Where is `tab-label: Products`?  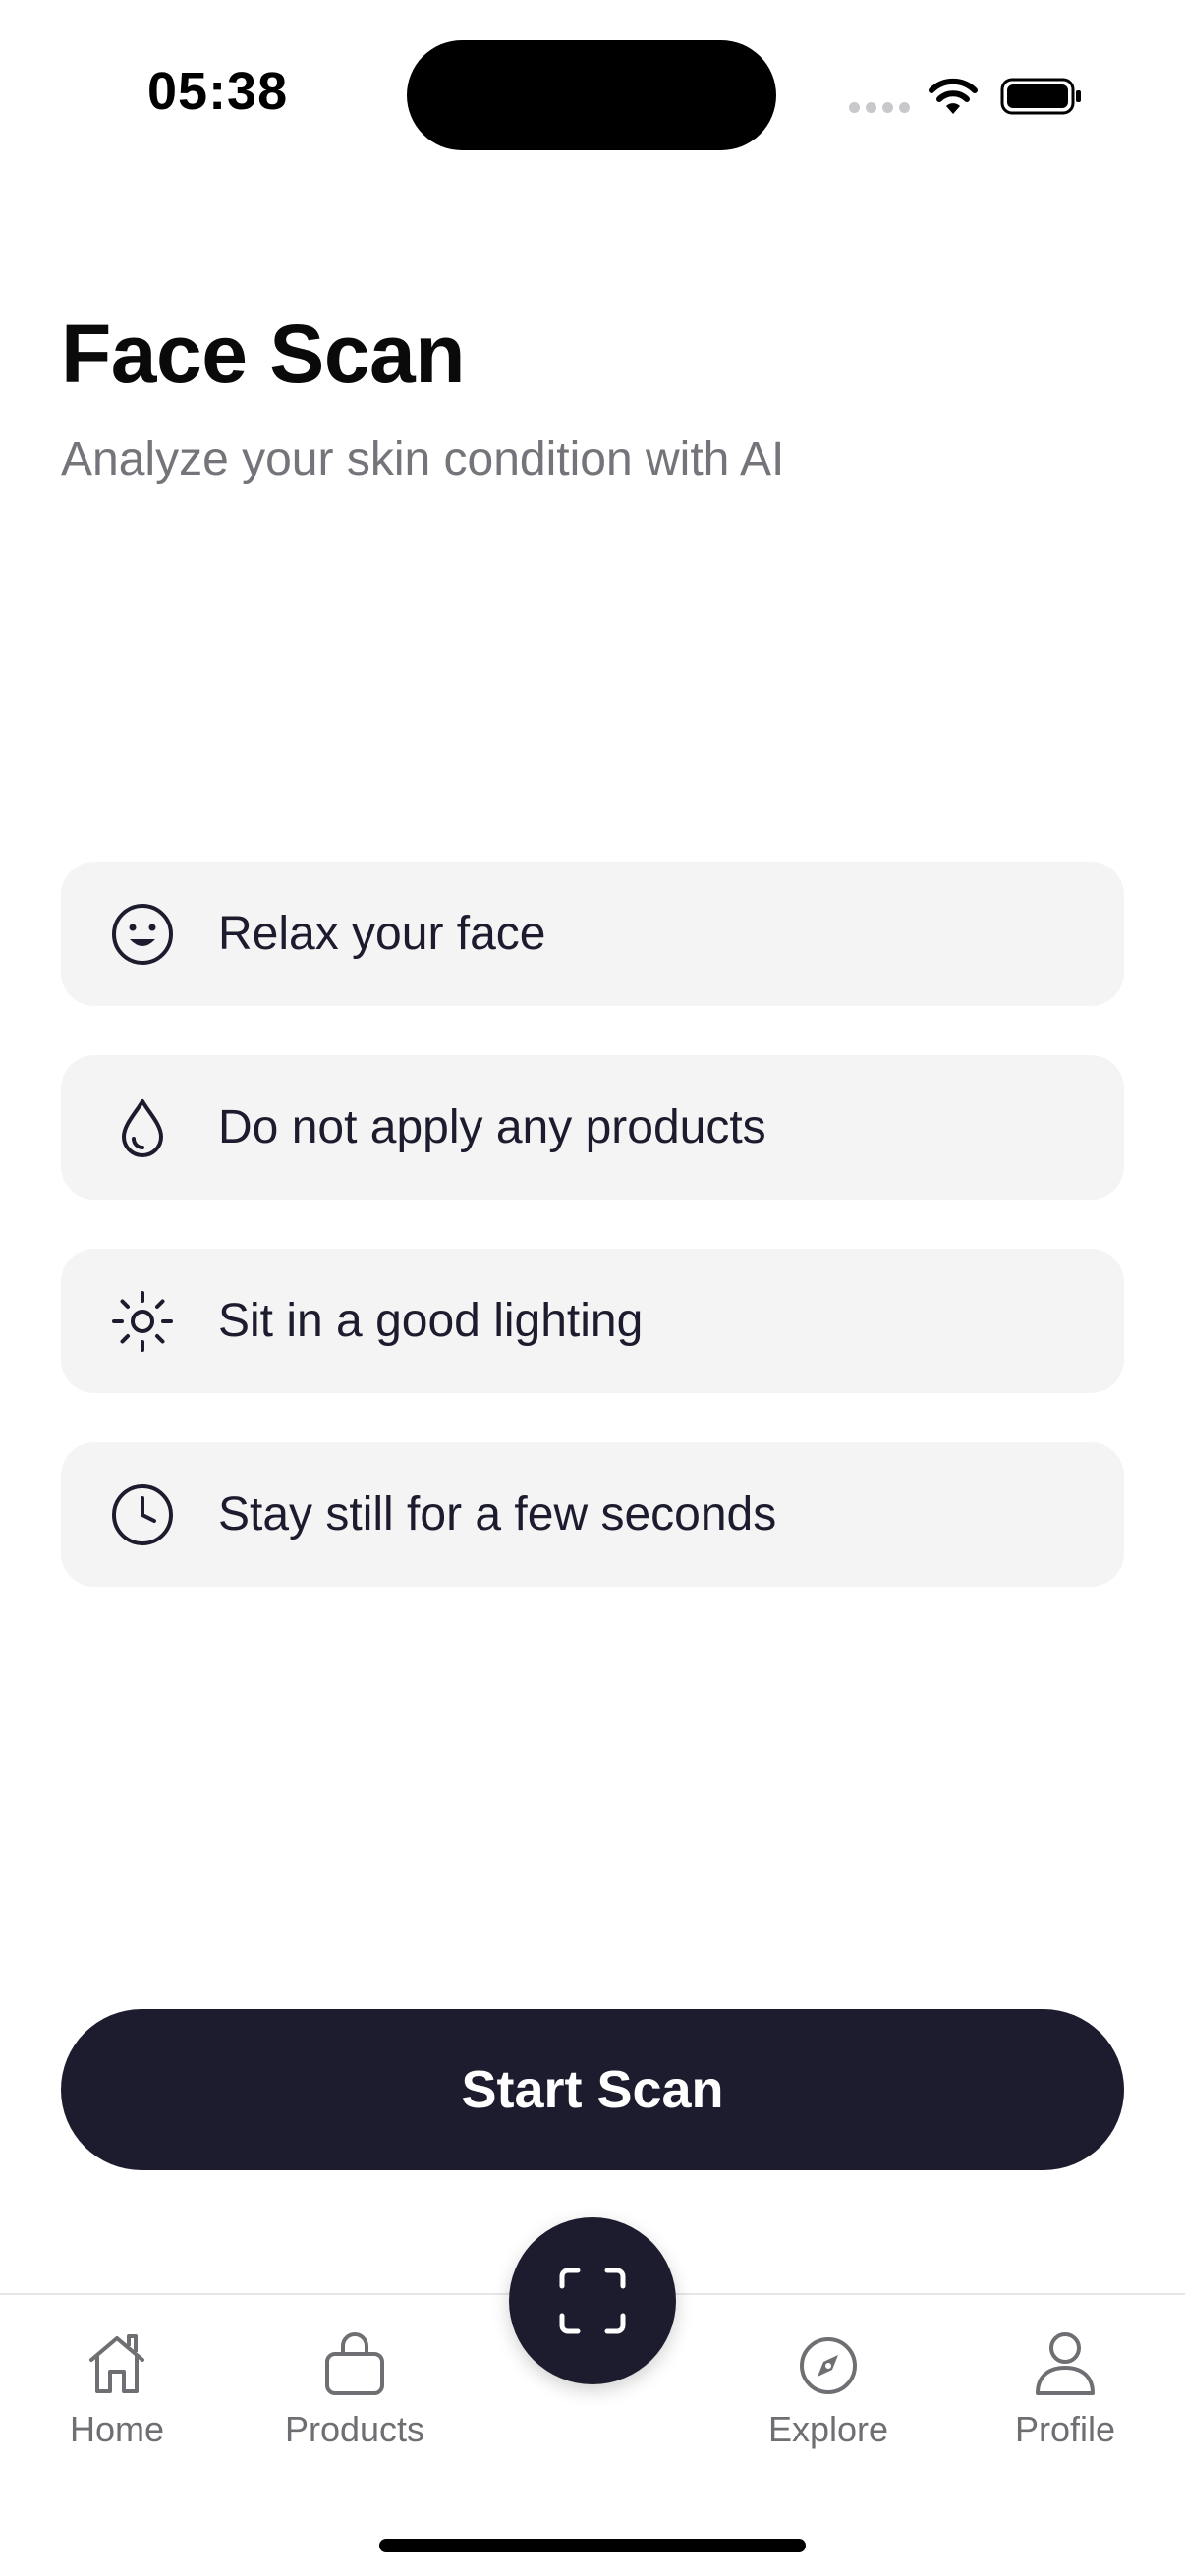
tab-label: Products is located at coordinates (354, 2429).